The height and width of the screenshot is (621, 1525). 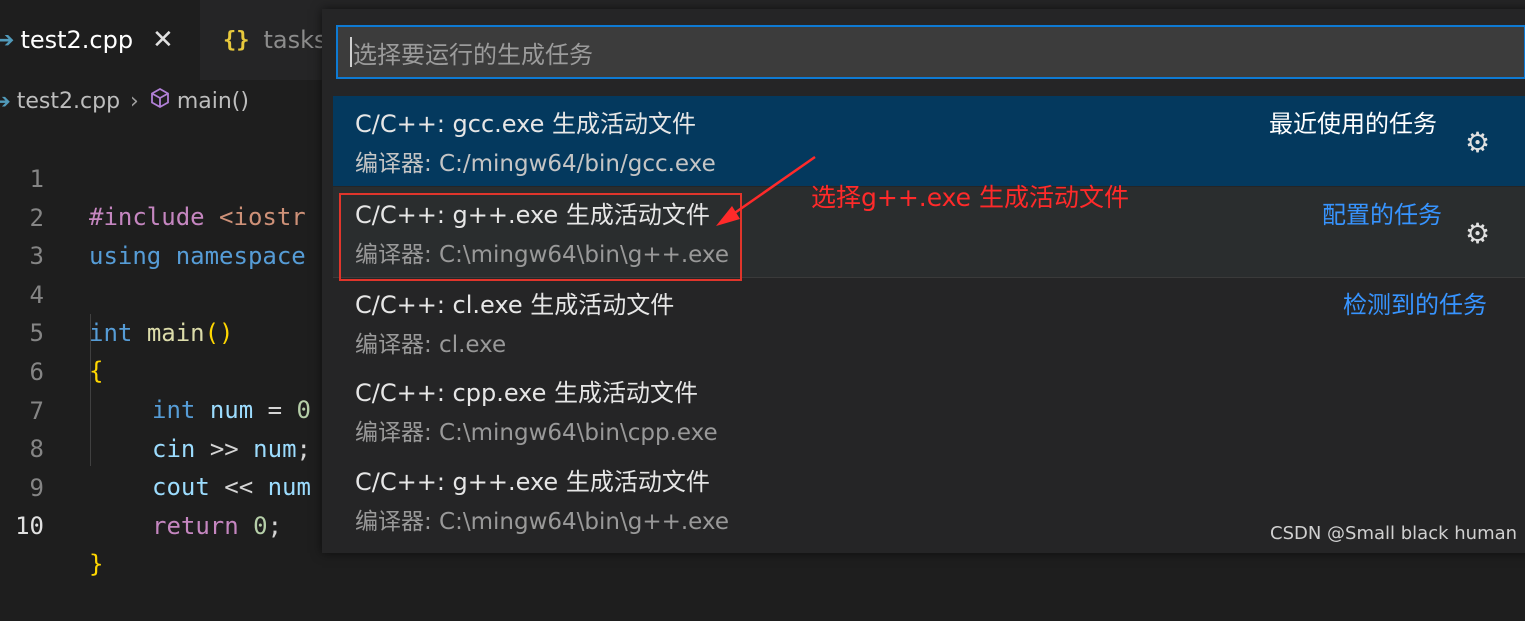 What do you see at coordinates (51, 523) in the screenshot?
I see `code-line: 10 }` at bounding box center [51, 523].